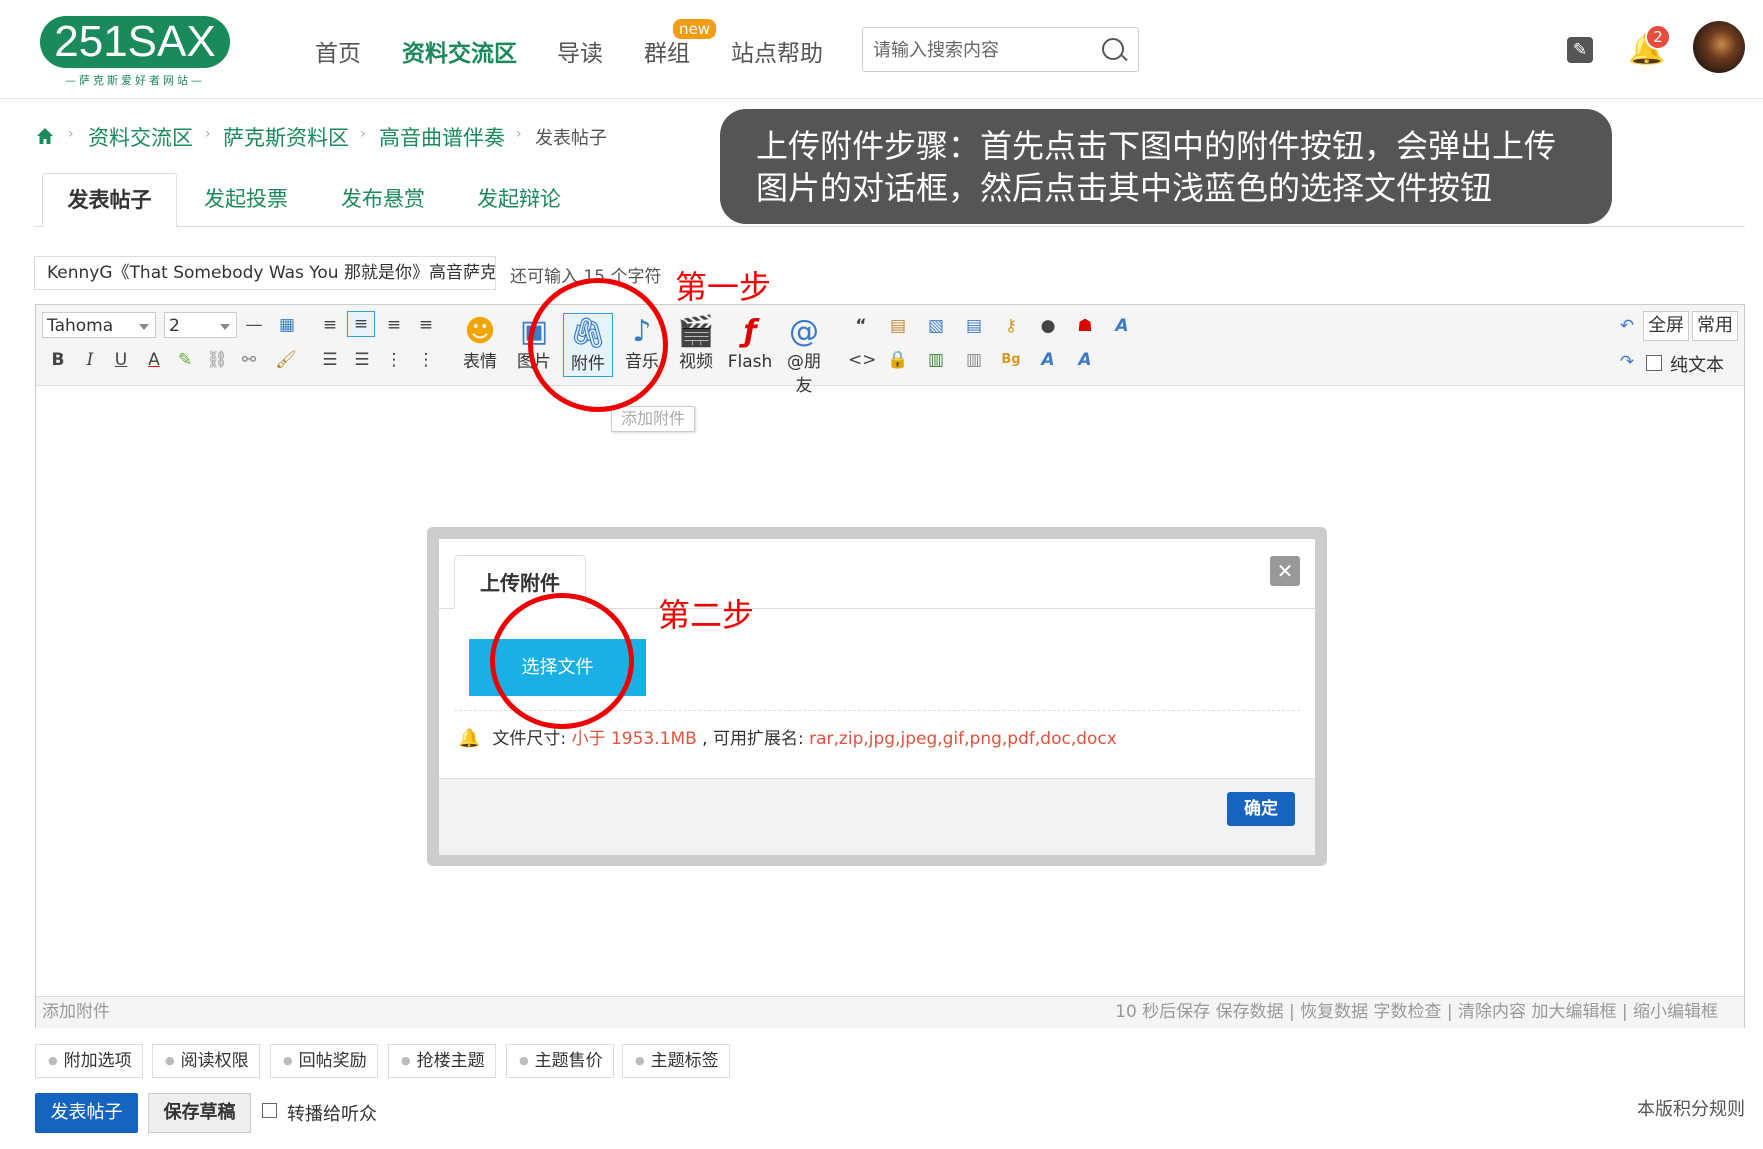  Describe the element at coordinates (249, 360) in the screenshot. I see `unlink-icon: ⚯` at that location.